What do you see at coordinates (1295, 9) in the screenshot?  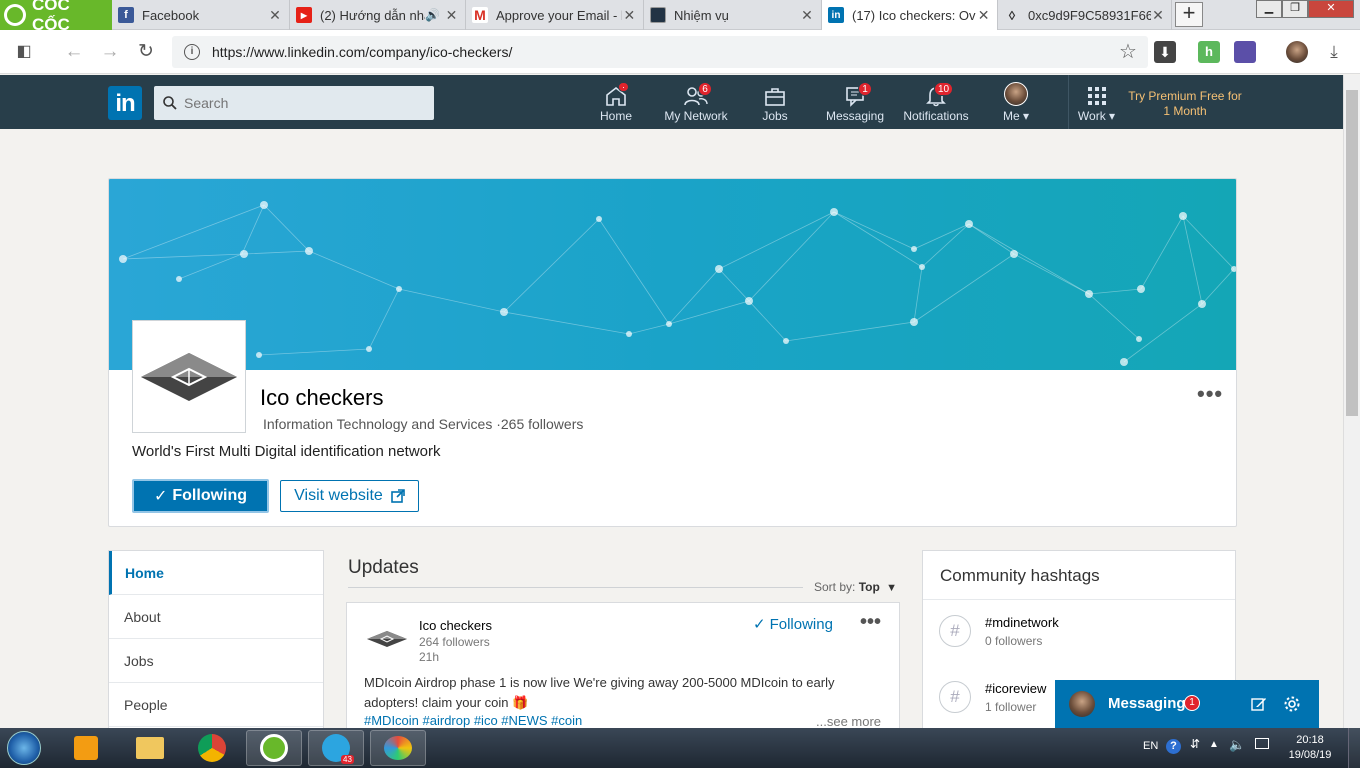 I see `restore-button: ❐` at bounding box center [1295, 9].